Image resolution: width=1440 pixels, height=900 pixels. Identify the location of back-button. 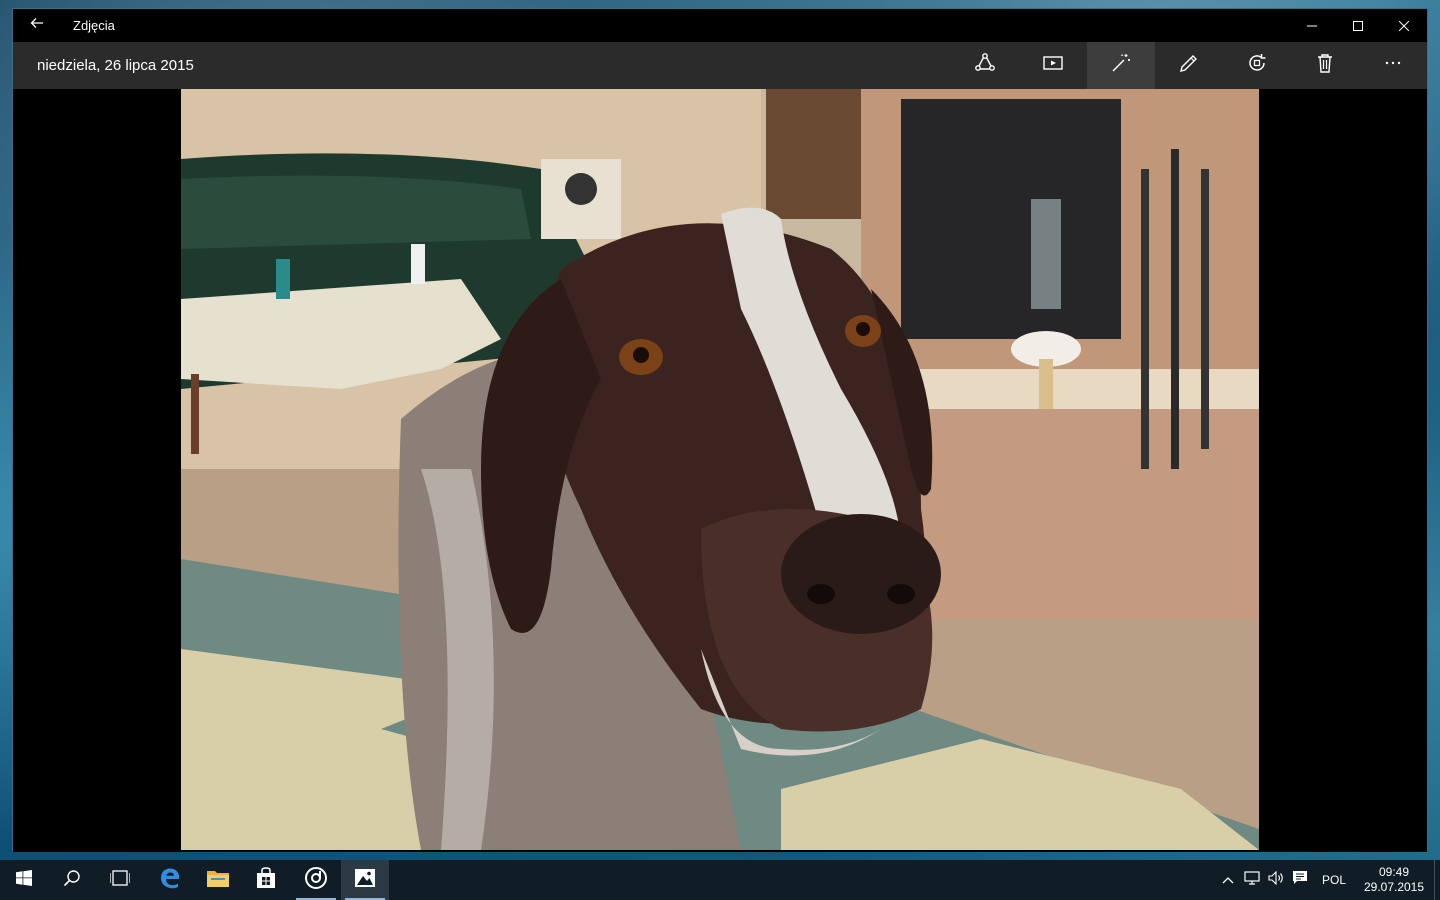
(37, 25).